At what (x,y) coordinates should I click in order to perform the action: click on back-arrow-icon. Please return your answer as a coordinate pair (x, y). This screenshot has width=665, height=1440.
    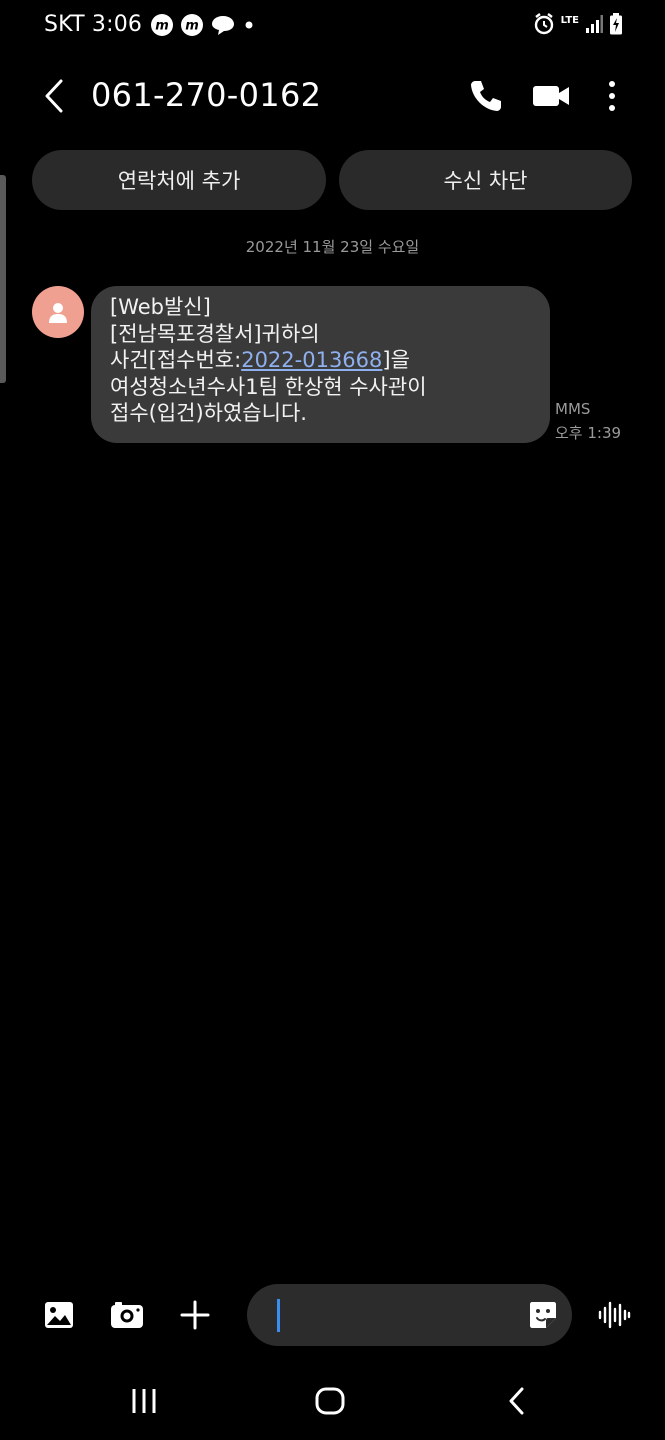
    Looking at the image, I should click on (54, 96).